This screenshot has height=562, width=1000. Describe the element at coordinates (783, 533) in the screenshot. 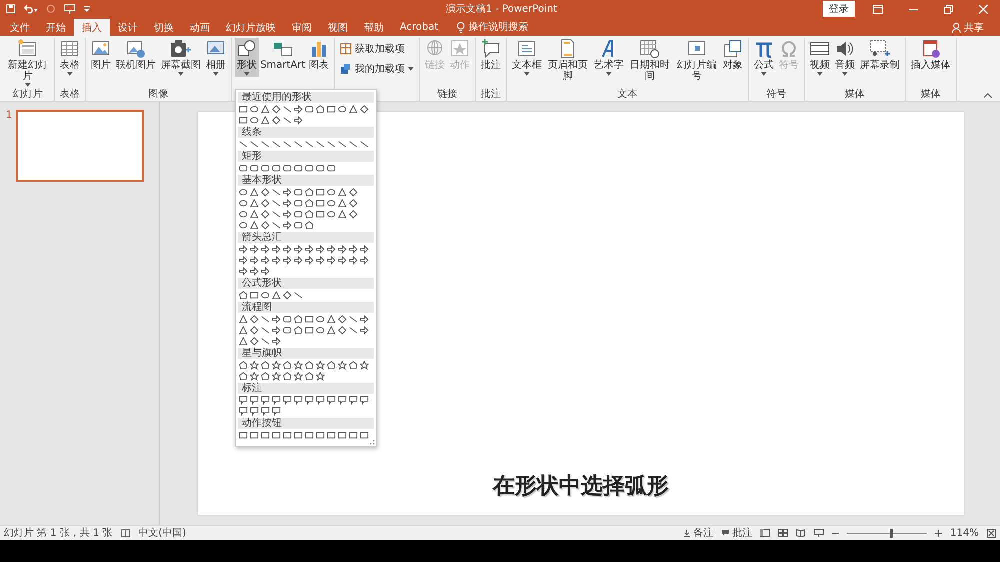

I see `slide-sorter-icon` at that location.